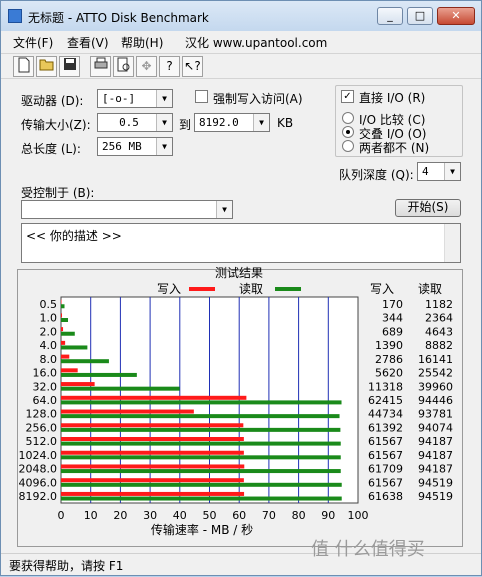 Image resolution: width=482 pixels, height=577 pixels. Describe the element at coordinates (129, 122) in the screenshot. I see `transfer-from-value: 0.5` at that location.